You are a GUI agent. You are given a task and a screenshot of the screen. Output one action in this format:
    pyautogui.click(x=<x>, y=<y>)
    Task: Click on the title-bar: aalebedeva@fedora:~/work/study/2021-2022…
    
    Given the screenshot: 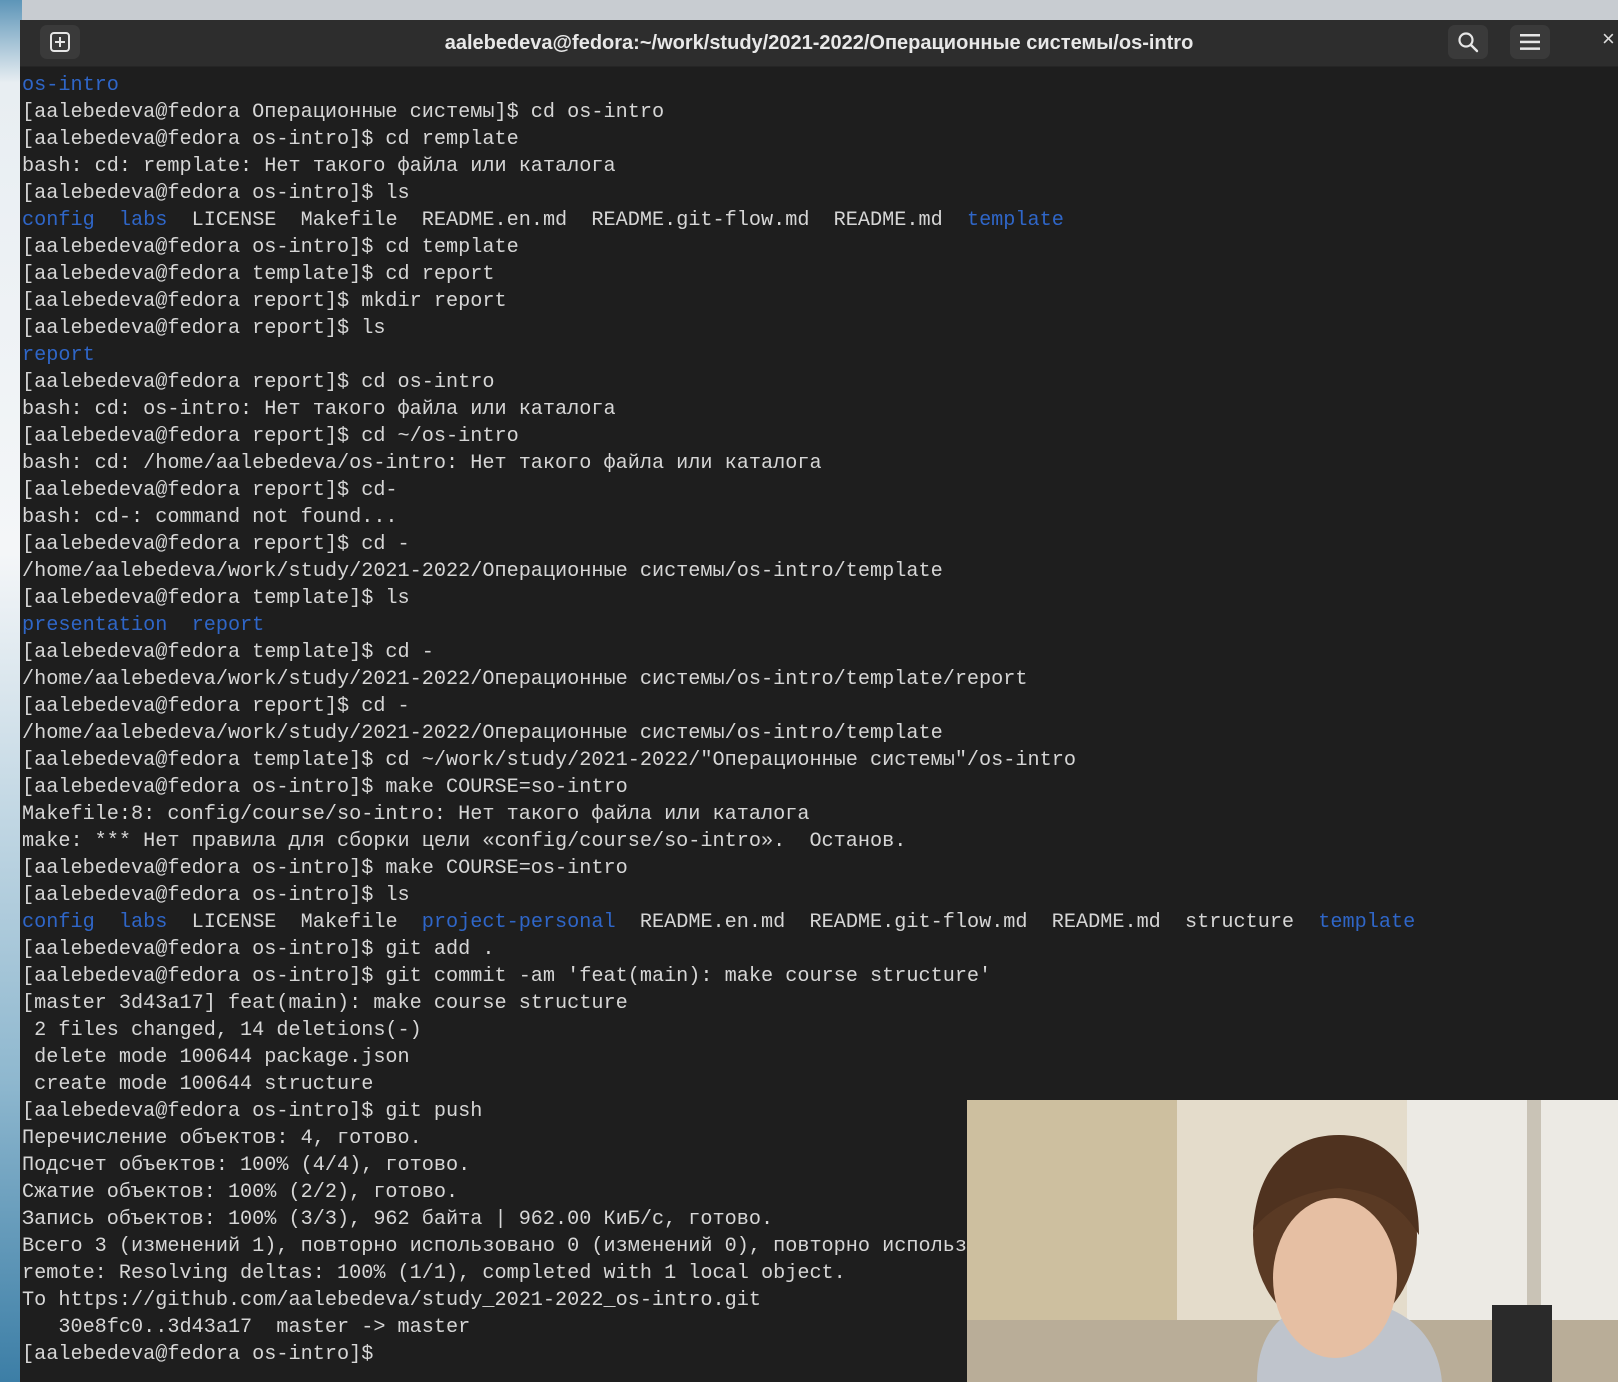 What is the action you would take?
    pyautogui.click(x=819, y=43)
    